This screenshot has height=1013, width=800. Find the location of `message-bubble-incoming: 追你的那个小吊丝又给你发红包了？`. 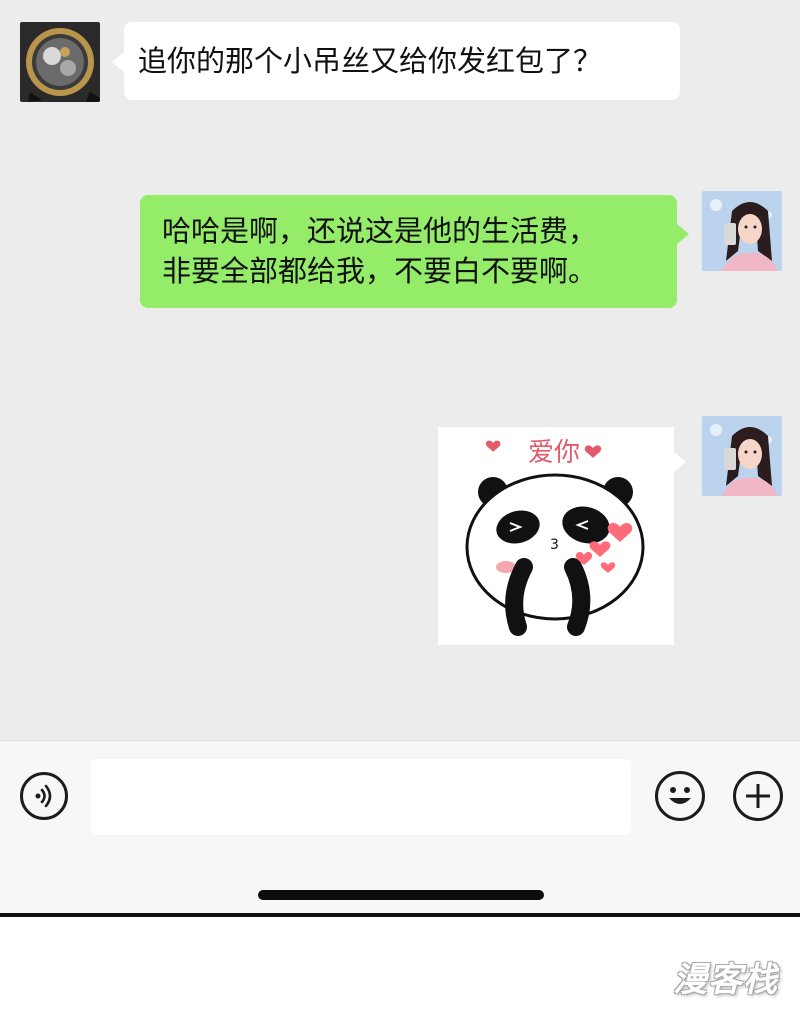

message-bubble-incoming: 追你的那个小吊丝又给你发红包了？ is located at coordinates (402, 61).